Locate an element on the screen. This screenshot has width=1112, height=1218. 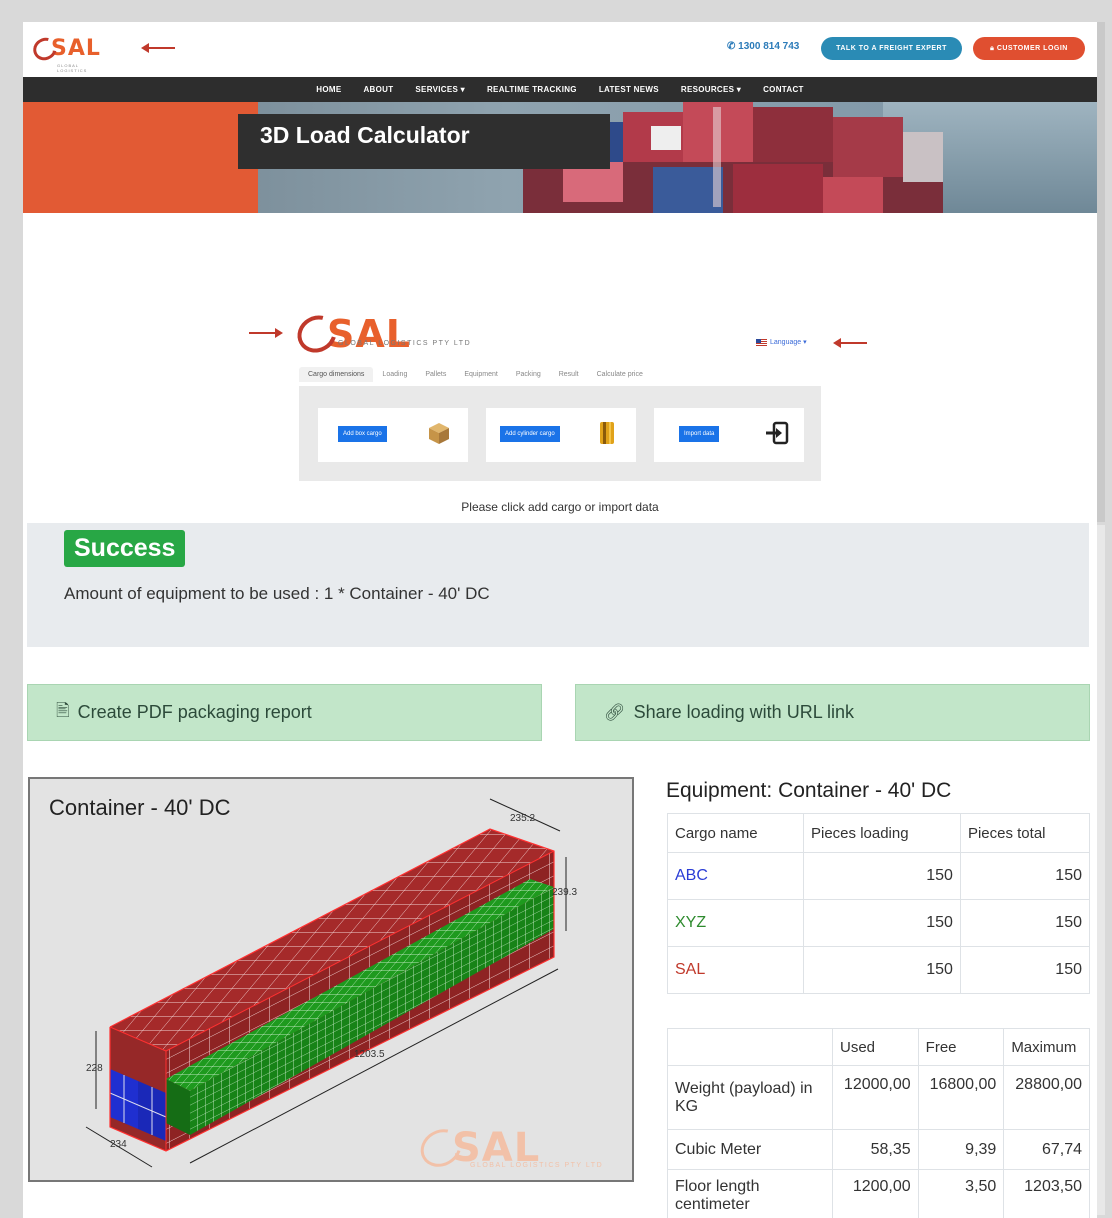
customer-login-button: 🔒︎ CUSTOMER LOGIN is located at coordinates (1029, 48).